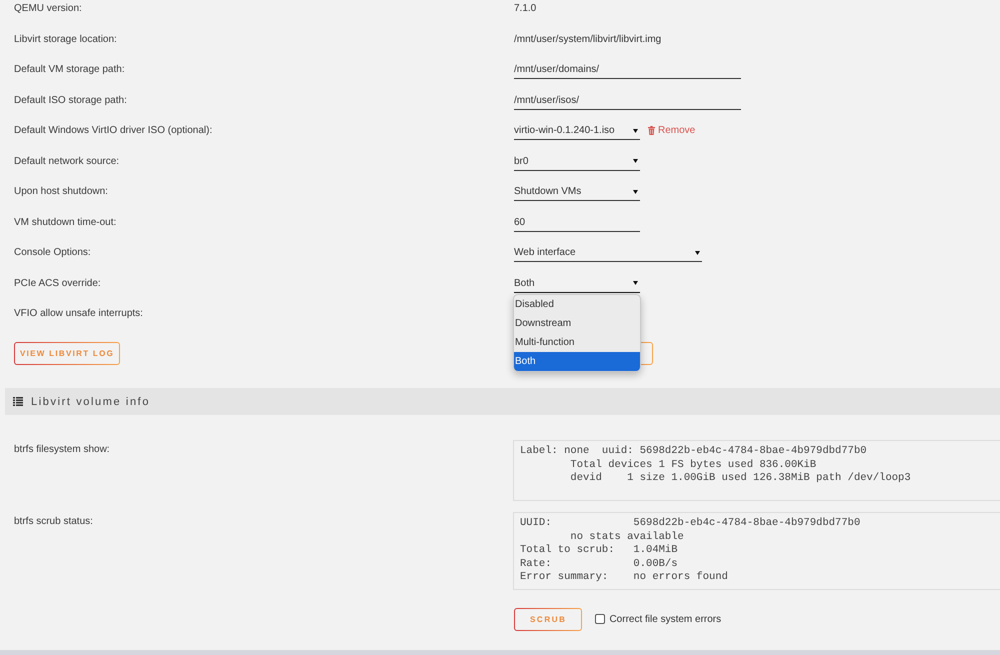 The height and width of the screenshot is (655, 1000). I want to click on value-text: /mnt/user/system/libvirt/libvirt.img, so click(588, 39).